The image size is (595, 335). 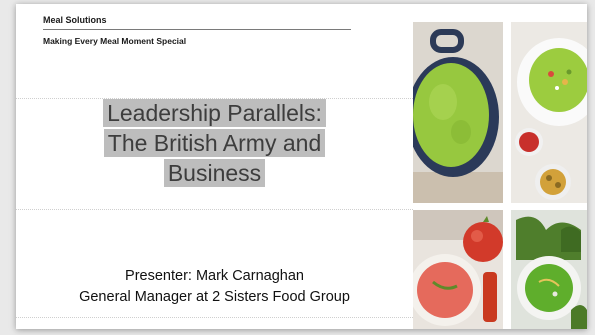 I want to click on title-line-3: Business, so click(x=214, y=173).